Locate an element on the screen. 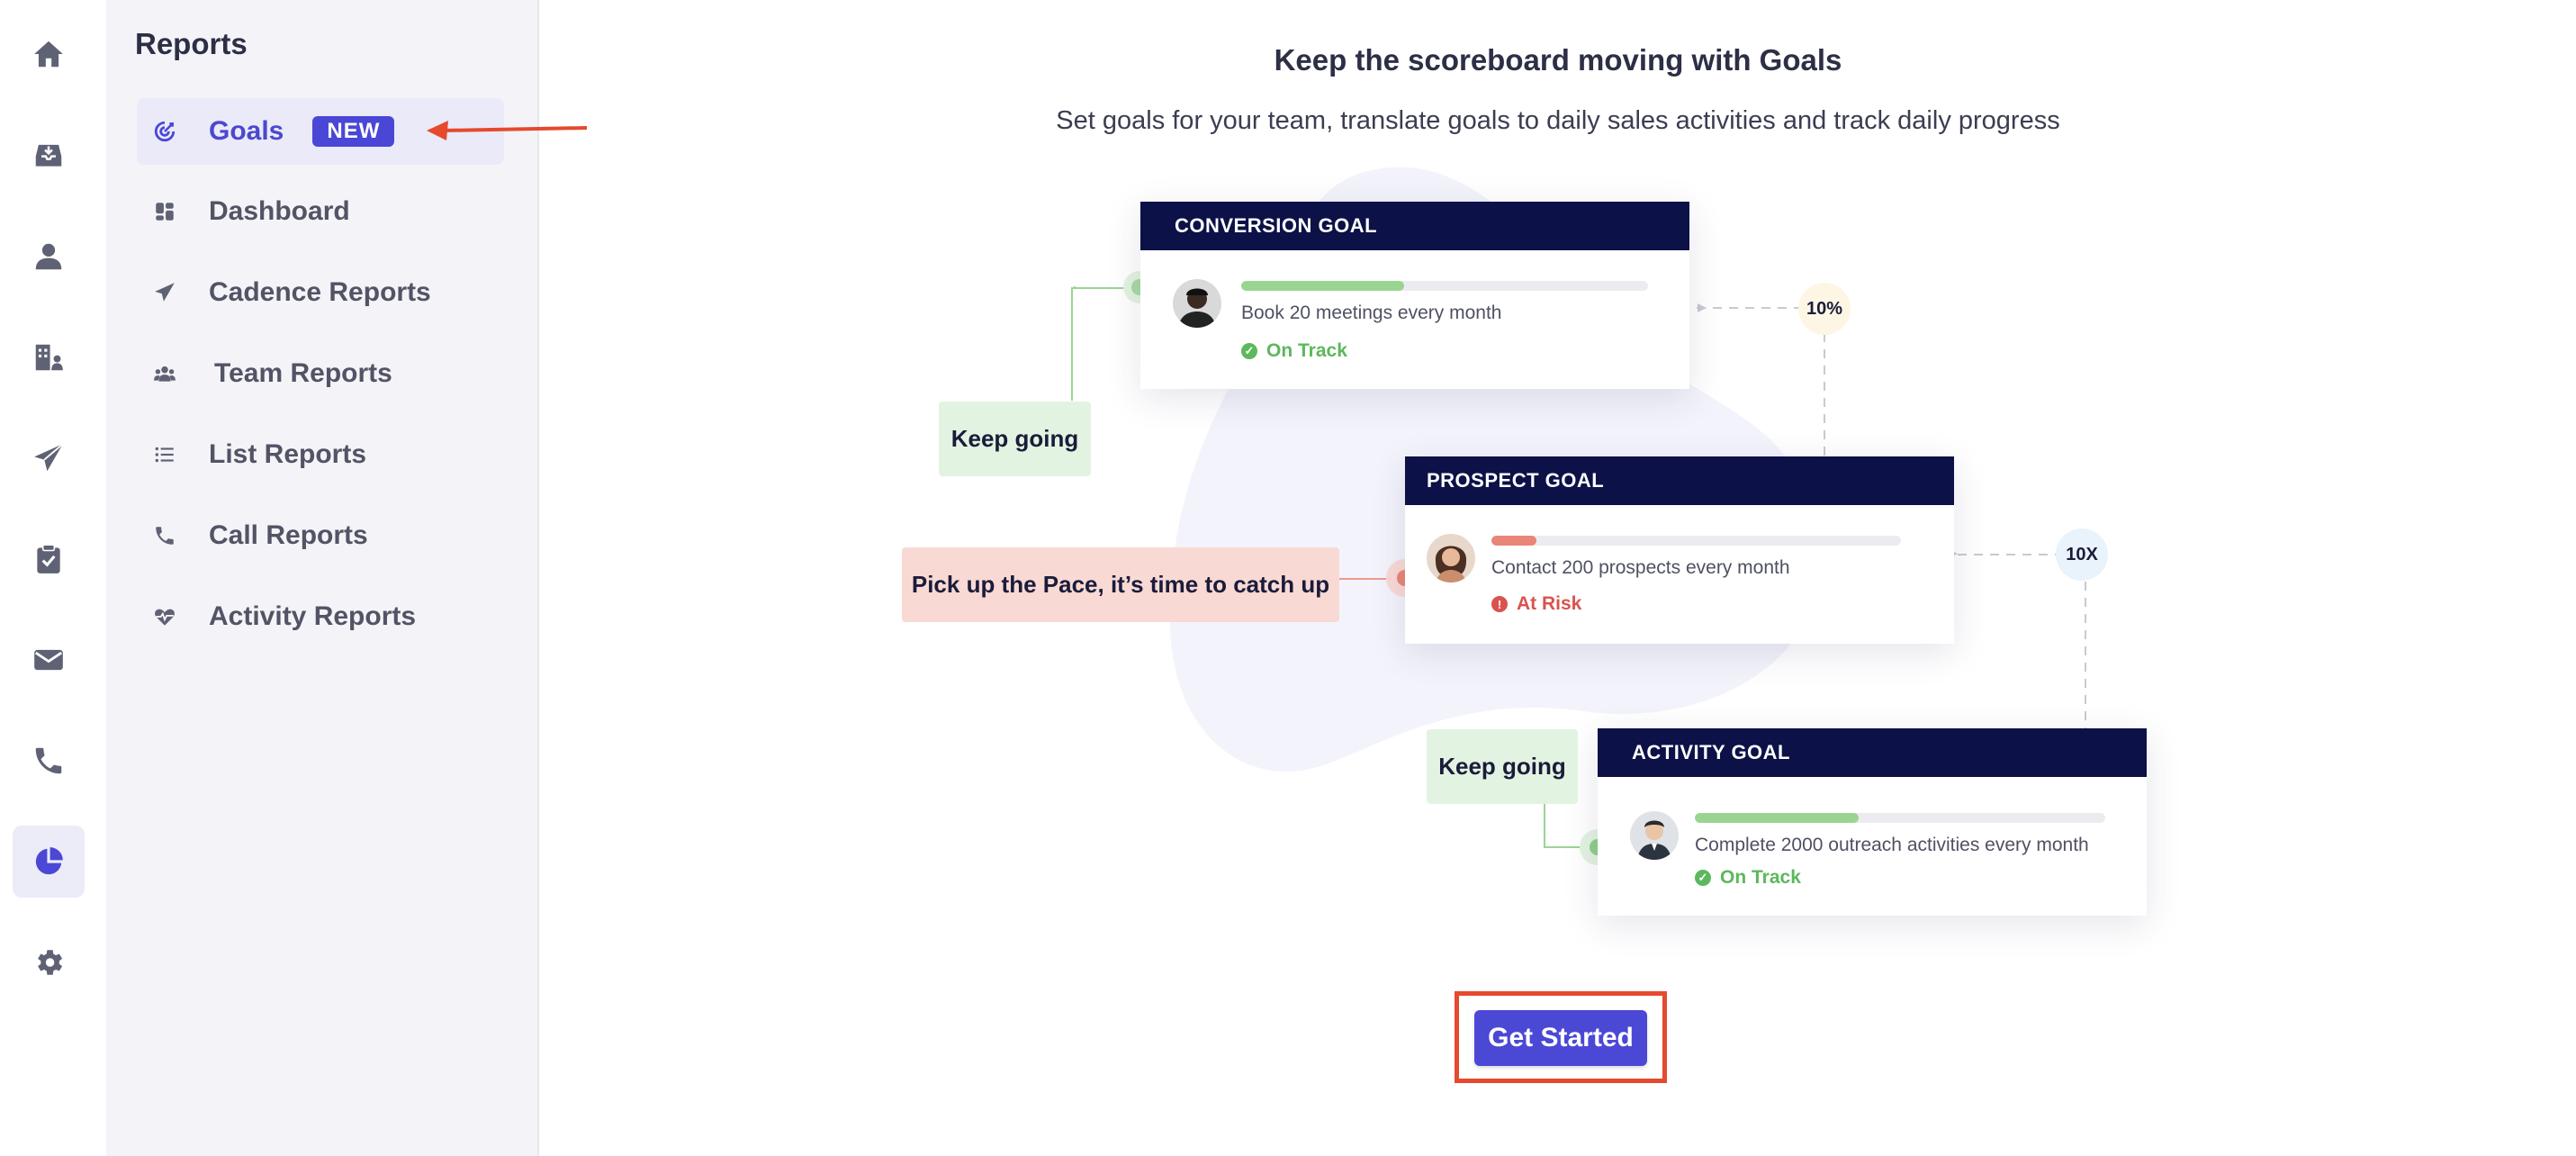 The width and height of the screenshot is (2576, 1156). alert-circle-icon: ! is located at coordinates (1499, 604).